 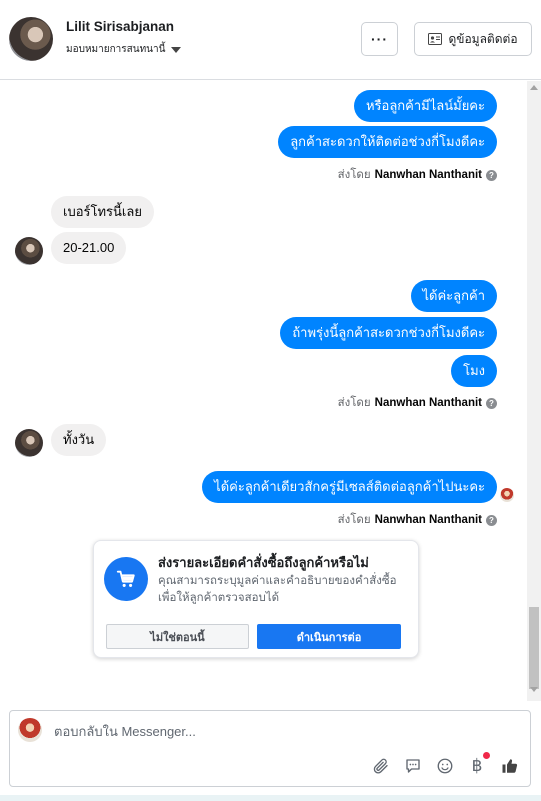 I want to click on outgoing-message: หรือลูกค้ามีไลน์มั้ยคะ, so click(x=425, y=106).